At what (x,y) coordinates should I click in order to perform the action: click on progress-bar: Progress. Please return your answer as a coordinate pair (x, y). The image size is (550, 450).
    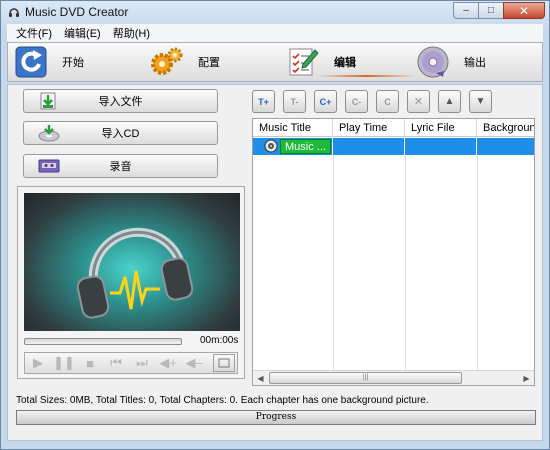
    Looking at the image, I should click on (276, 417).